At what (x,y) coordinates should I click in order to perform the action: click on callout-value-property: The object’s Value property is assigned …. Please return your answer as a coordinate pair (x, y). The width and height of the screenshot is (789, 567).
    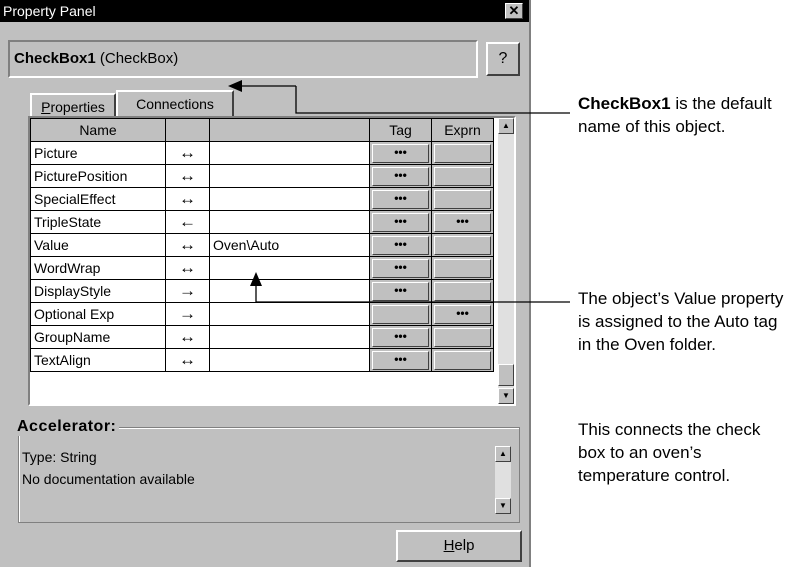
    Looking at the image, I should click on (681, 321).